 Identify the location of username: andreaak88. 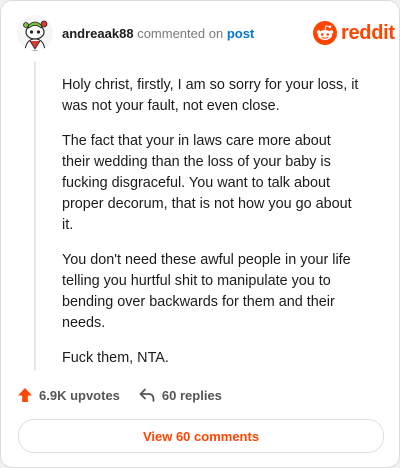
(98, 33).